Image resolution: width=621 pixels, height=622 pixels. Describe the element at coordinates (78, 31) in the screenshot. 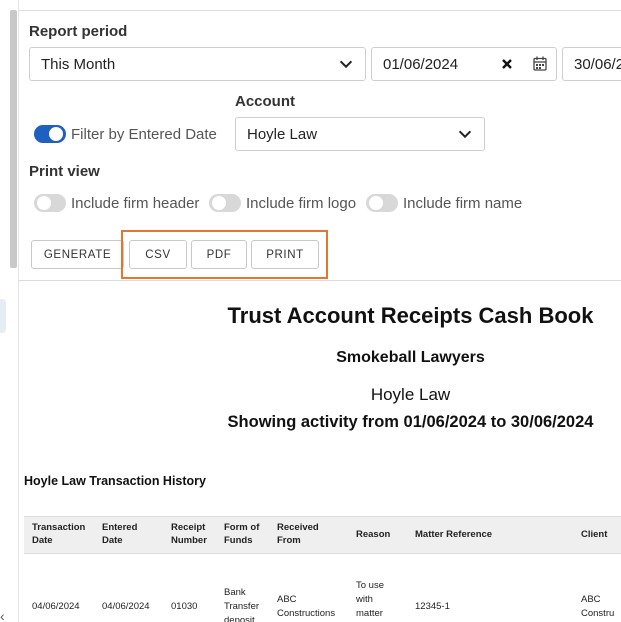

I see `report-period-label: Report period` at that location.